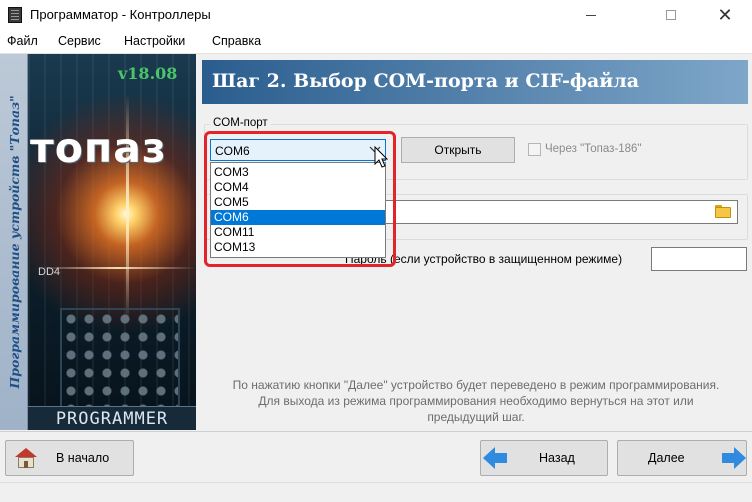  I want to click on annotation-highlight, so click(300, 199).